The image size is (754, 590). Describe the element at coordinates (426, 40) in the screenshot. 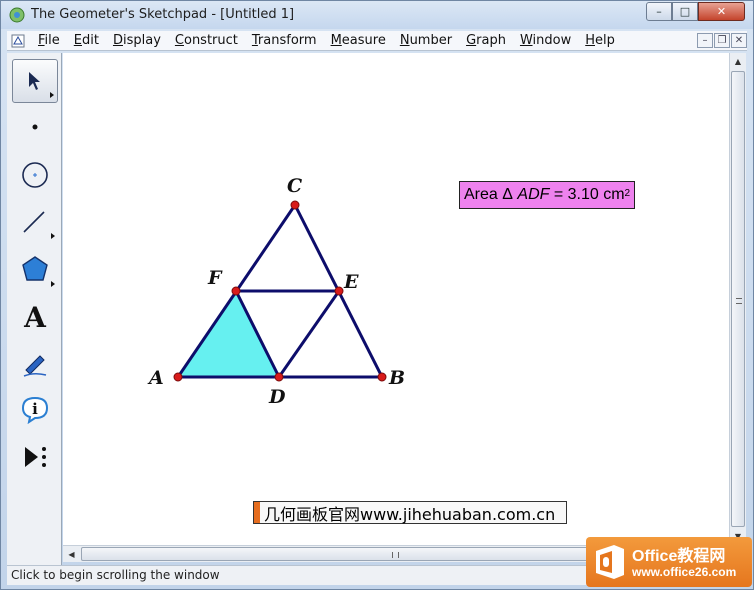

I see `menu-number: Number` at that location.